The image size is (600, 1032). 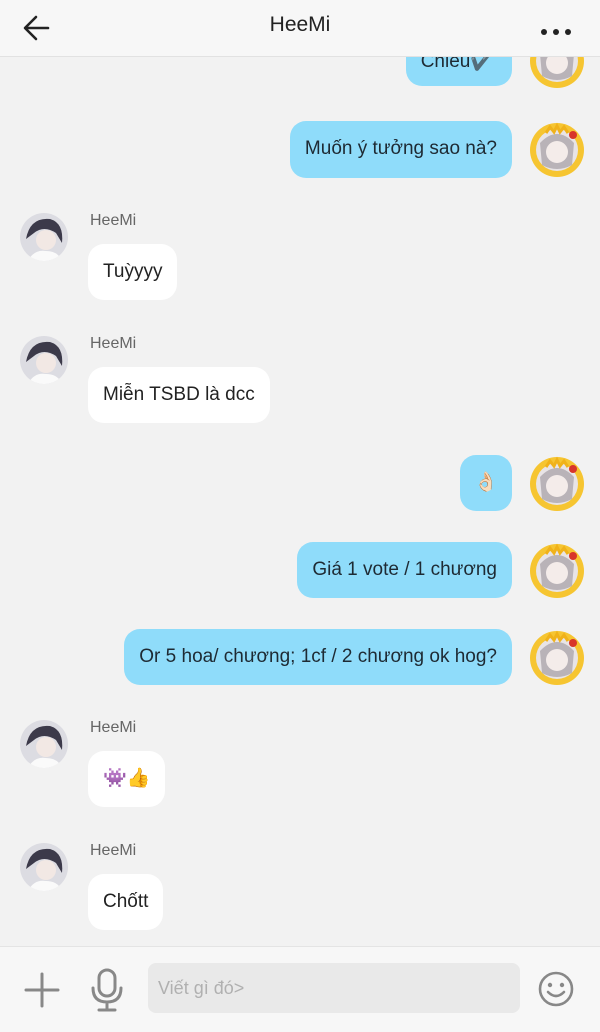 What do you see at coordinates (318, 657) in the screenshot?
I see `message-bubble: Or 5 hoa/ chương; 1cf / 2 chương ok hog?` at bounding box center [318, 657].